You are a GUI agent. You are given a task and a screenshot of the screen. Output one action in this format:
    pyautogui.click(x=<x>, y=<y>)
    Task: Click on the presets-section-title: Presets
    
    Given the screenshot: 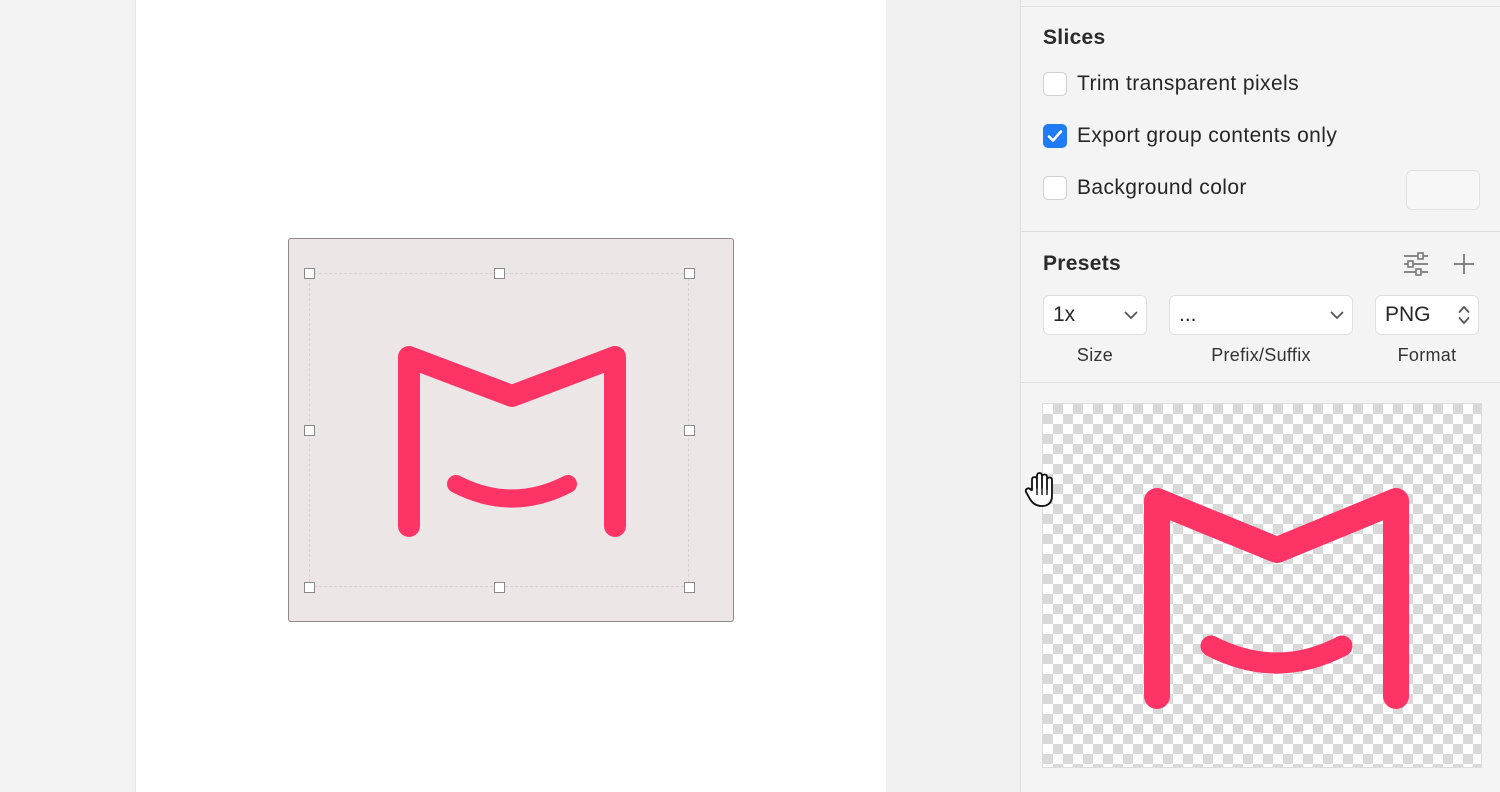 What is the action you would take?
    pyautogui.click(x=1082, y=263)
    